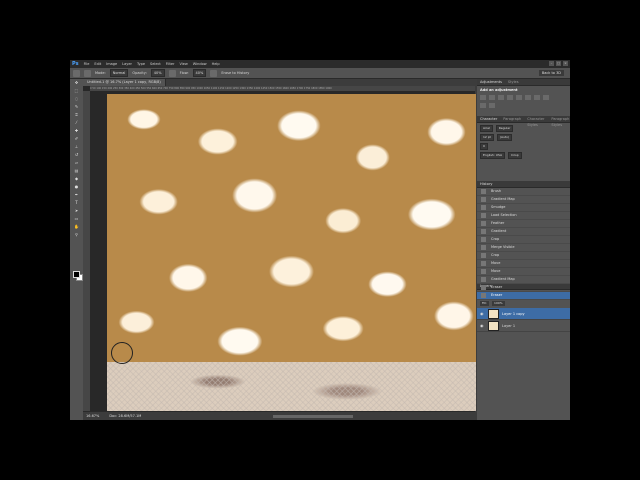  Describe the element at coordinates (124, 82) in the screenshot. I see `document-tab: Untitled-1 @ 16.7% (Layer 1 copy, RGB/8)` at that location.